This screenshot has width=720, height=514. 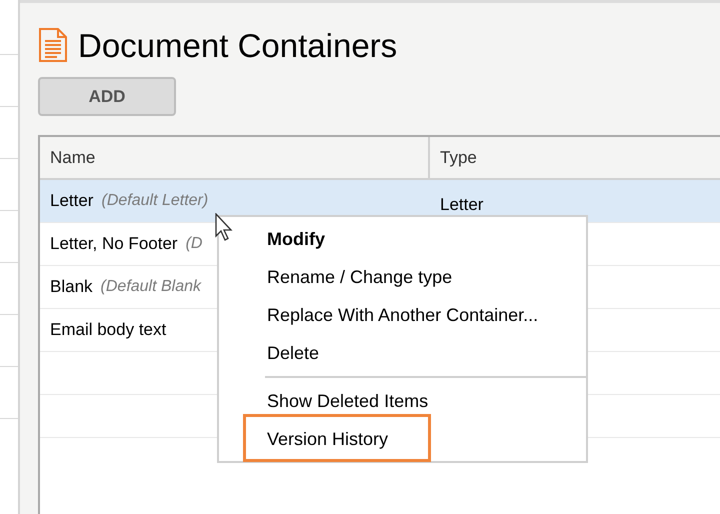 I want to click on default-note: (Default Letter), so click(x=154, y=201).